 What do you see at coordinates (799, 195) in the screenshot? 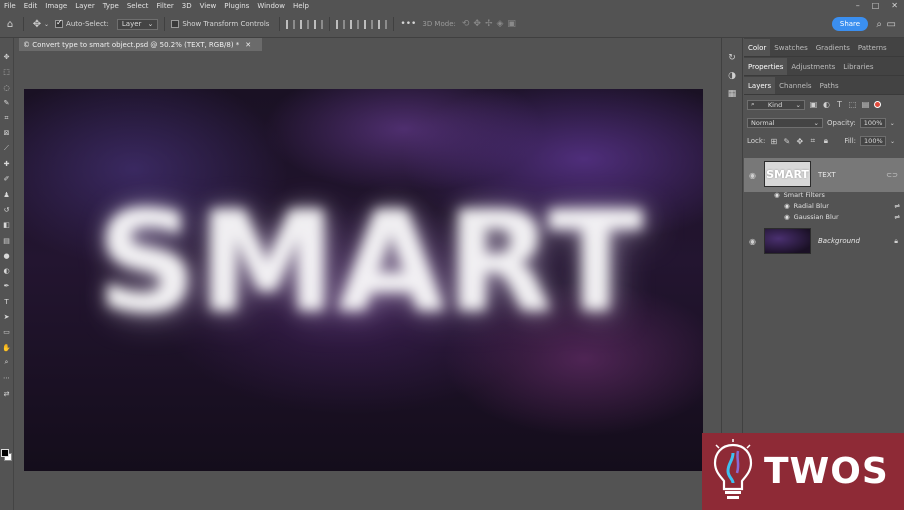
I see `smart-filters-row: ◉ Smart Filters` at bounding box center [799, 195].